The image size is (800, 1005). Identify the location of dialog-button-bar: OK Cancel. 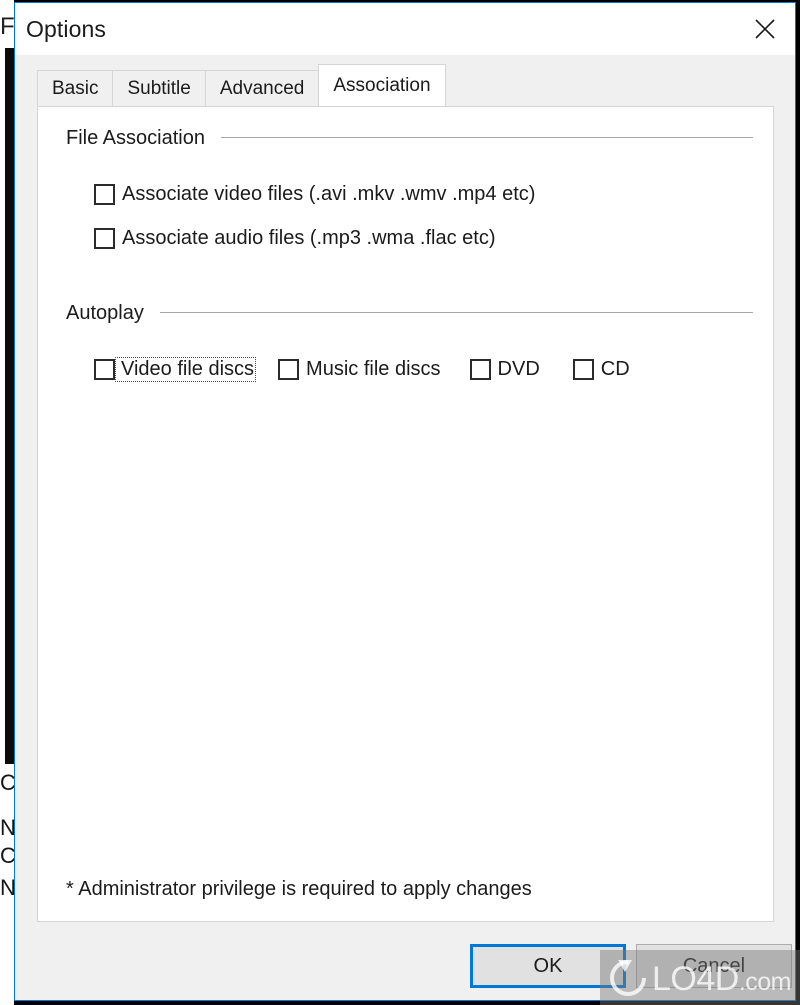
(405, 961).